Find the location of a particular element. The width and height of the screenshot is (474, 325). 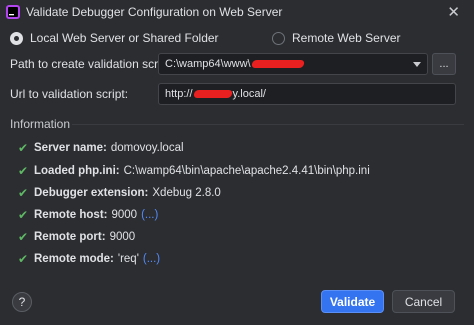

radio-button-checked is located at coordinates (16, 38).